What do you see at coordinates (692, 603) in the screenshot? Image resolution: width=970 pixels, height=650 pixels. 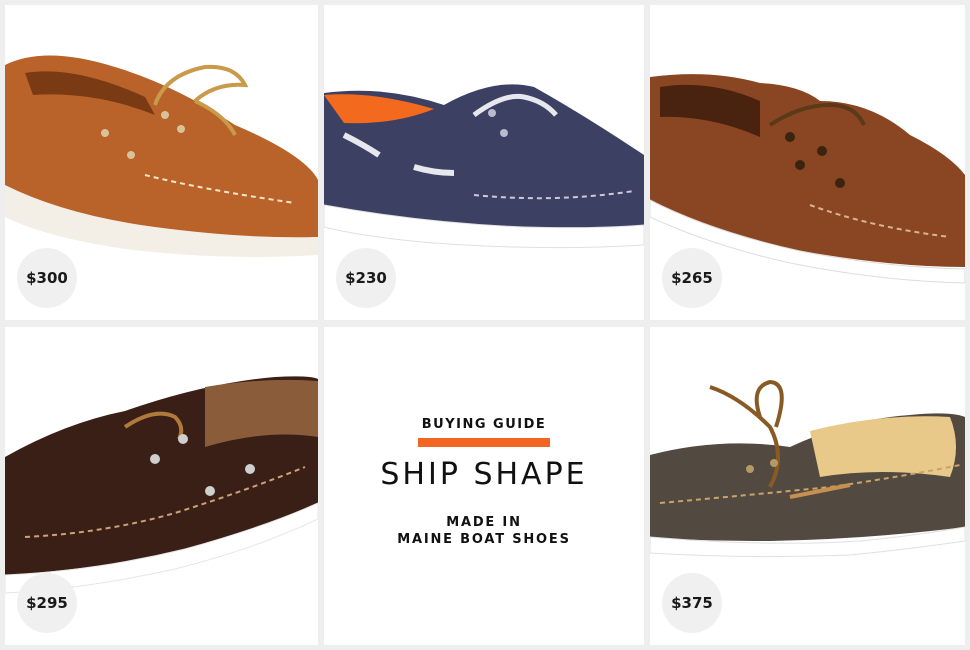 I see `price-badge: $375` at bounding box center [692, 603].